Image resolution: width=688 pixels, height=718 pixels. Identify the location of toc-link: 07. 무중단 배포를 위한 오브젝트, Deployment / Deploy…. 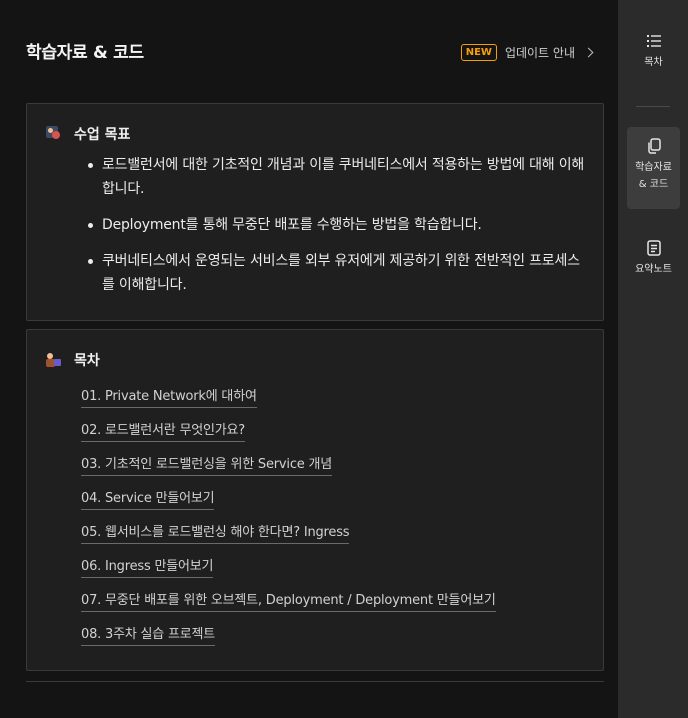
(288, 602).